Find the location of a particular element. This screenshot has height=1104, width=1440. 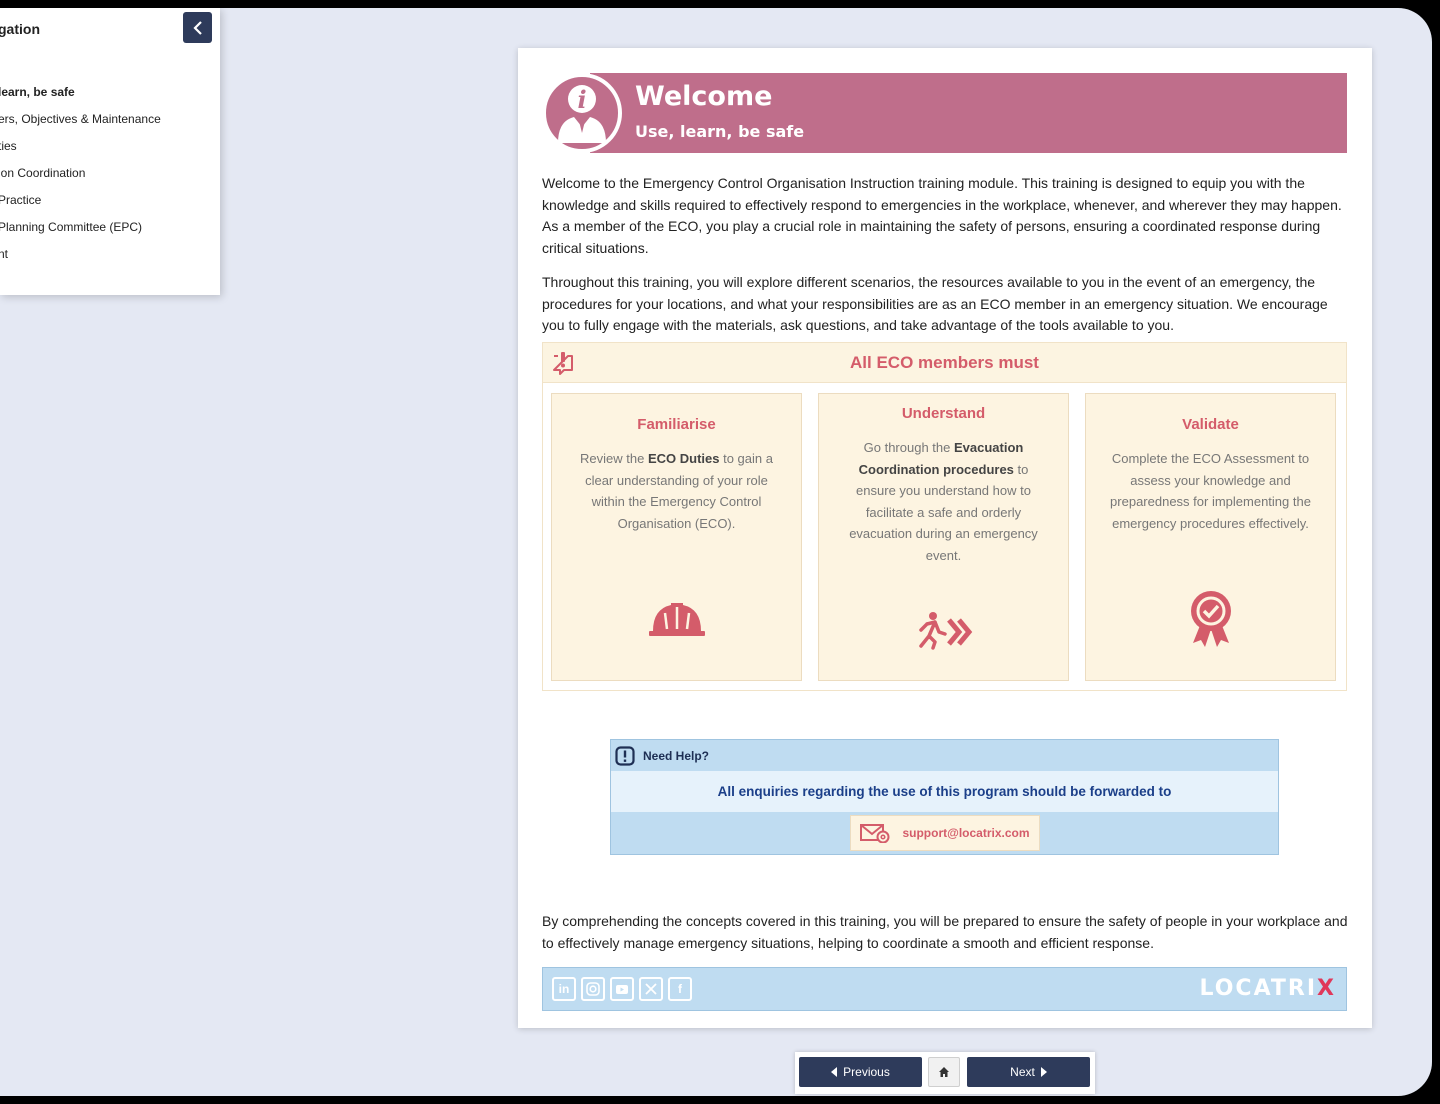

eco-members-title: All ECO members must is located at coordinates (944, 362).